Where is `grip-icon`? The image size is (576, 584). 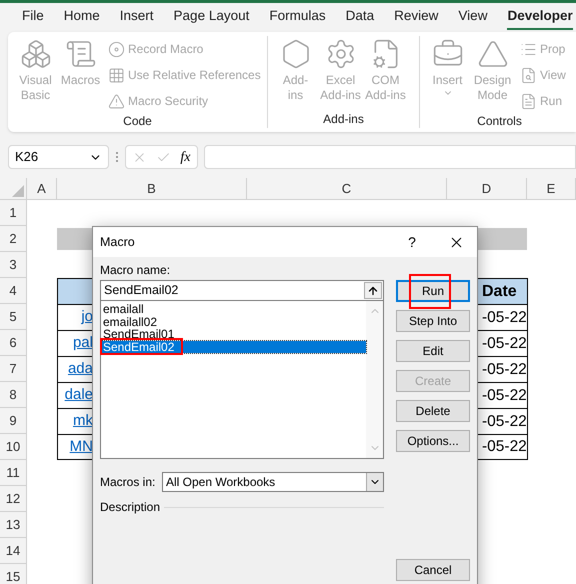
grip-icon is located at coordinates (117, 157).